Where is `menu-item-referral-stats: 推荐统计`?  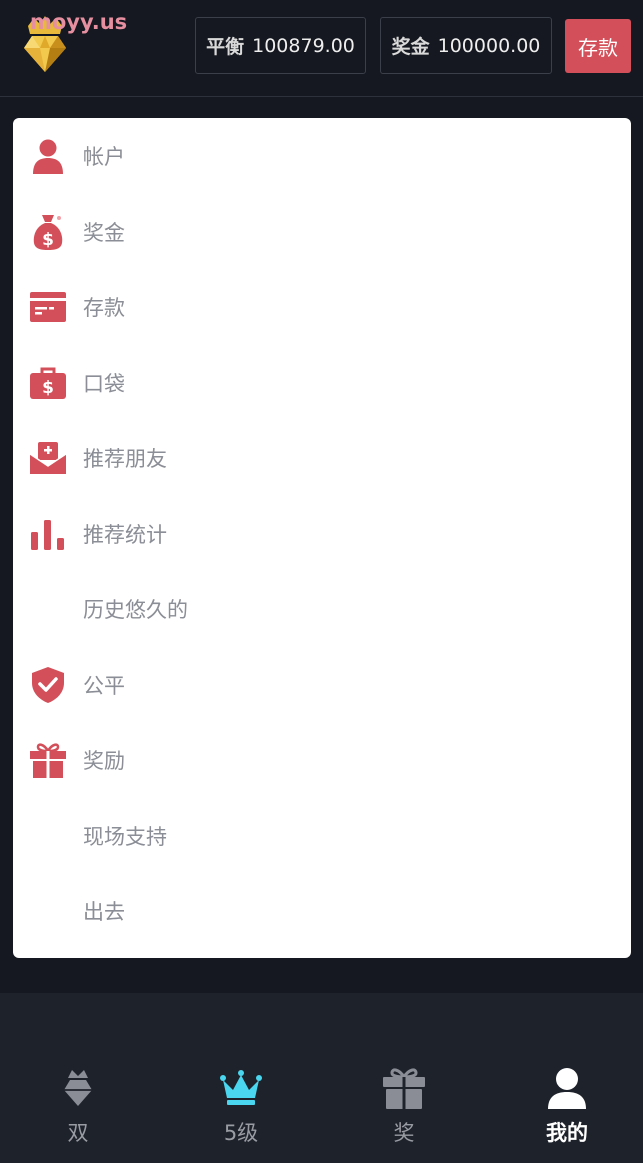 menu-item-referral-stats: 推荐统计 is located at coordinates (322, 533).